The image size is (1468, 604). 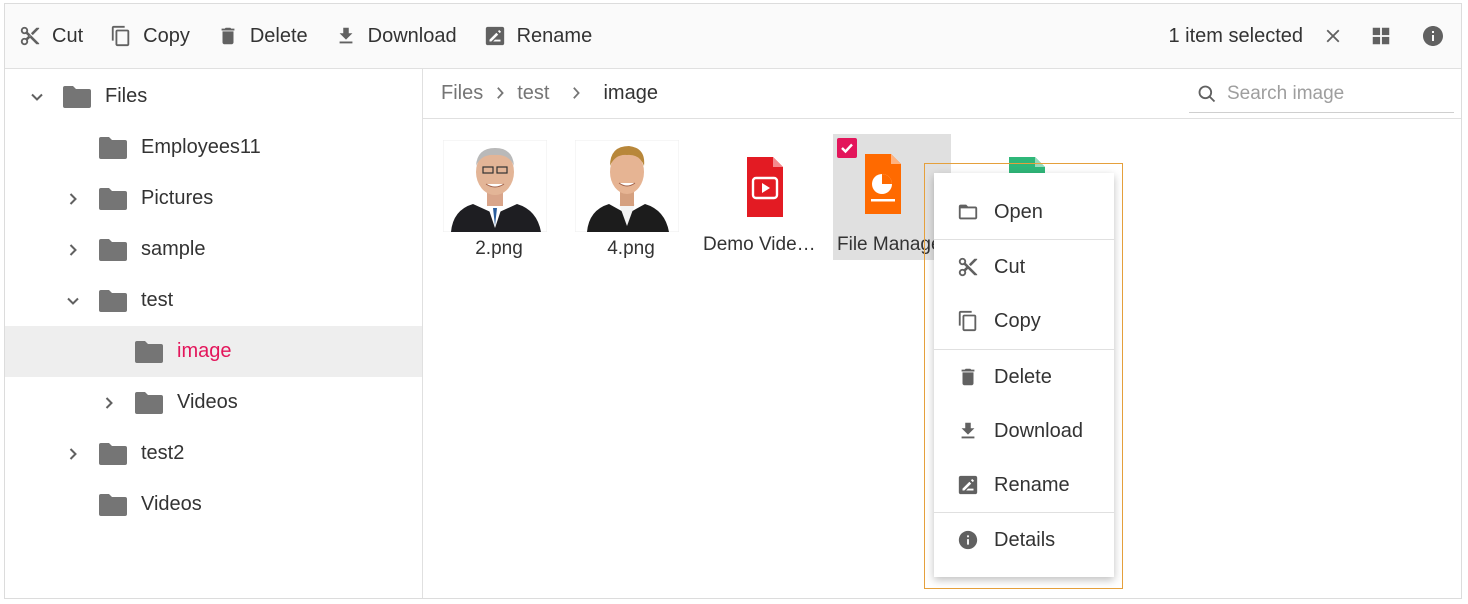 What do you see at coordinates (157, 300) in the screenshot?
I see `tree-node-label: test` at bounding box center [157, 300].